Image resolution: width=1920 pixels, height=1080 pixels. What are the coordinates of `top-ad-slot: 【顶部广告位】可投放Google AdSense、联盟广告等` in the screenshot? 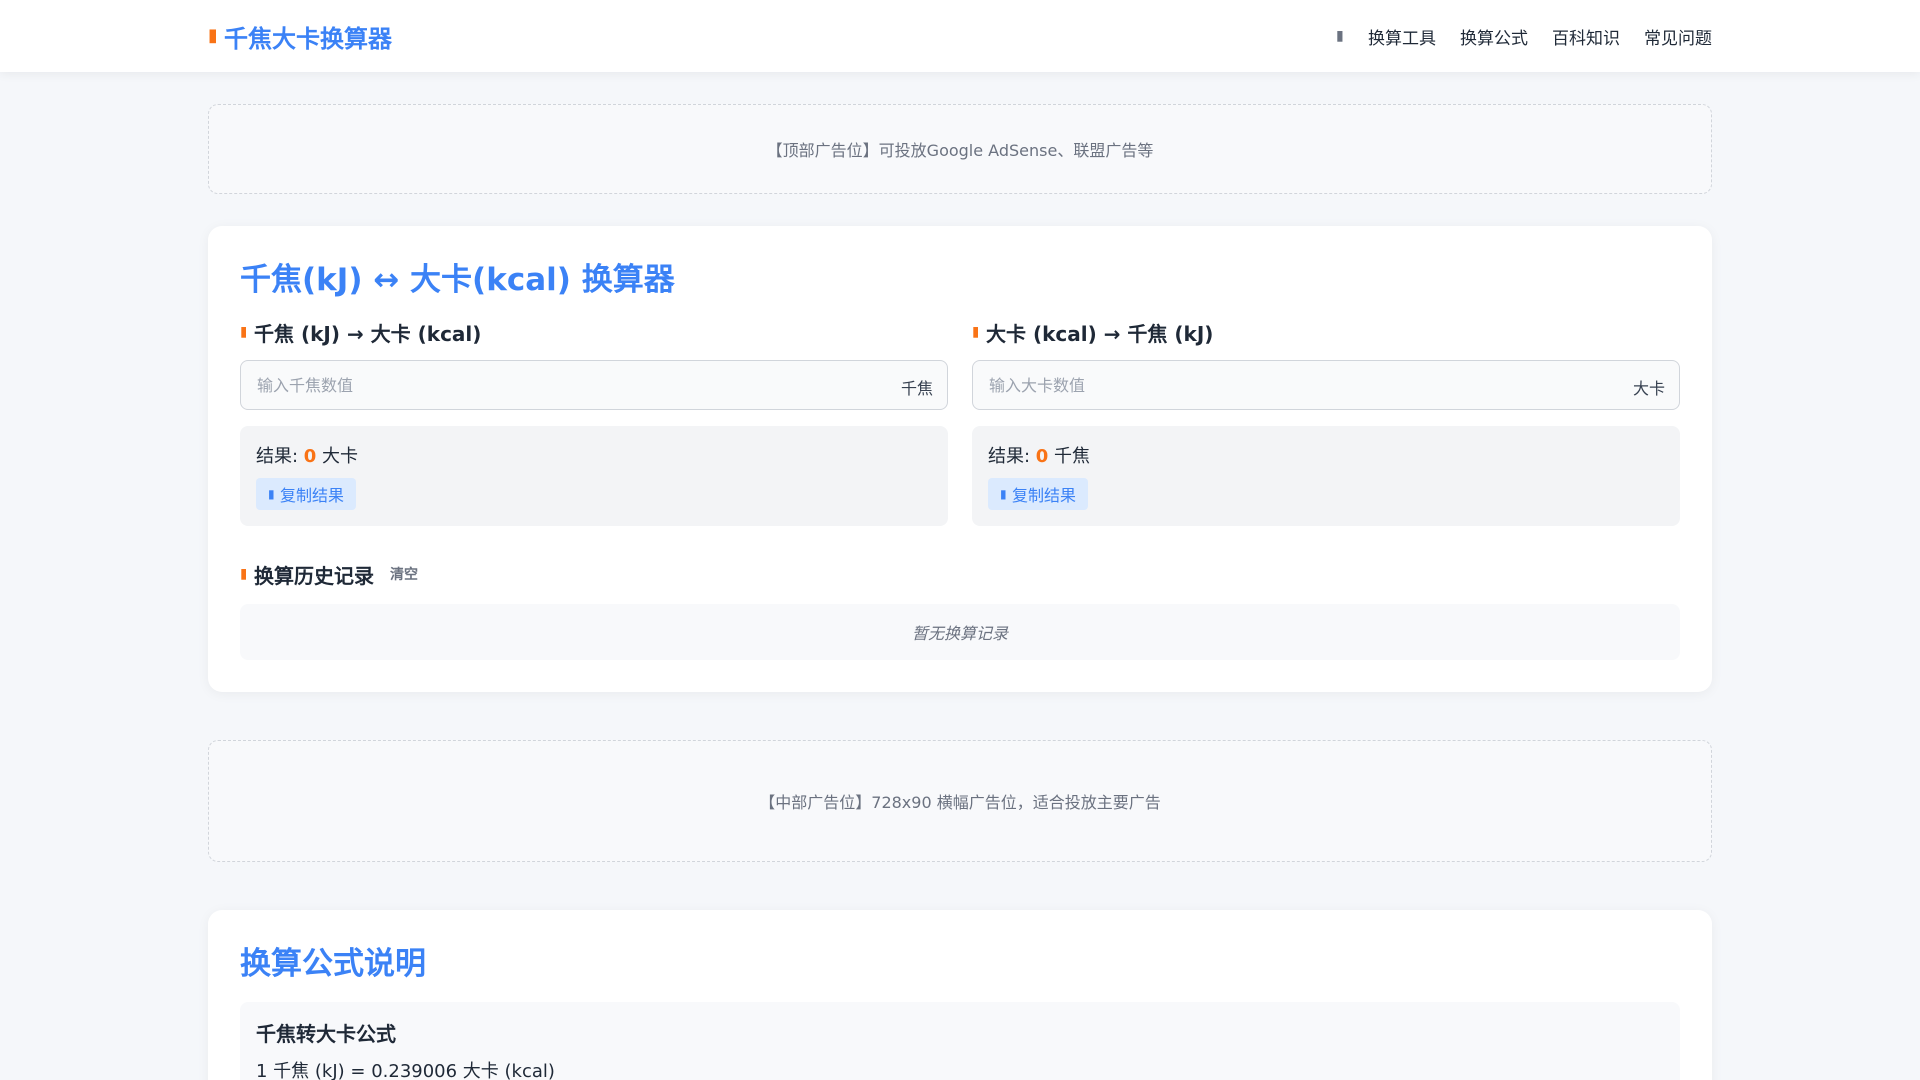 It's located at (960, 149).